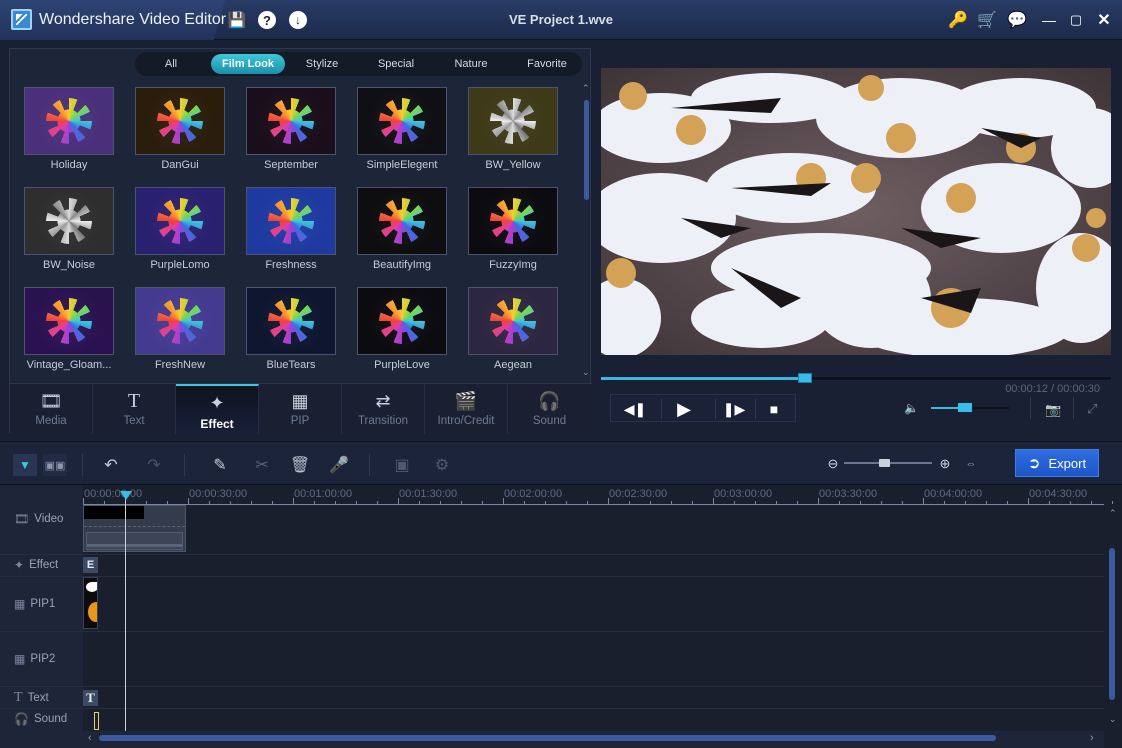 Image resolution: width=1122 pixels, height=748 pixels. What do you see at coordinates (945, 464) in the screenshot?
I see `zoom-in-button: ⊕` at bounding box center [945, 464].